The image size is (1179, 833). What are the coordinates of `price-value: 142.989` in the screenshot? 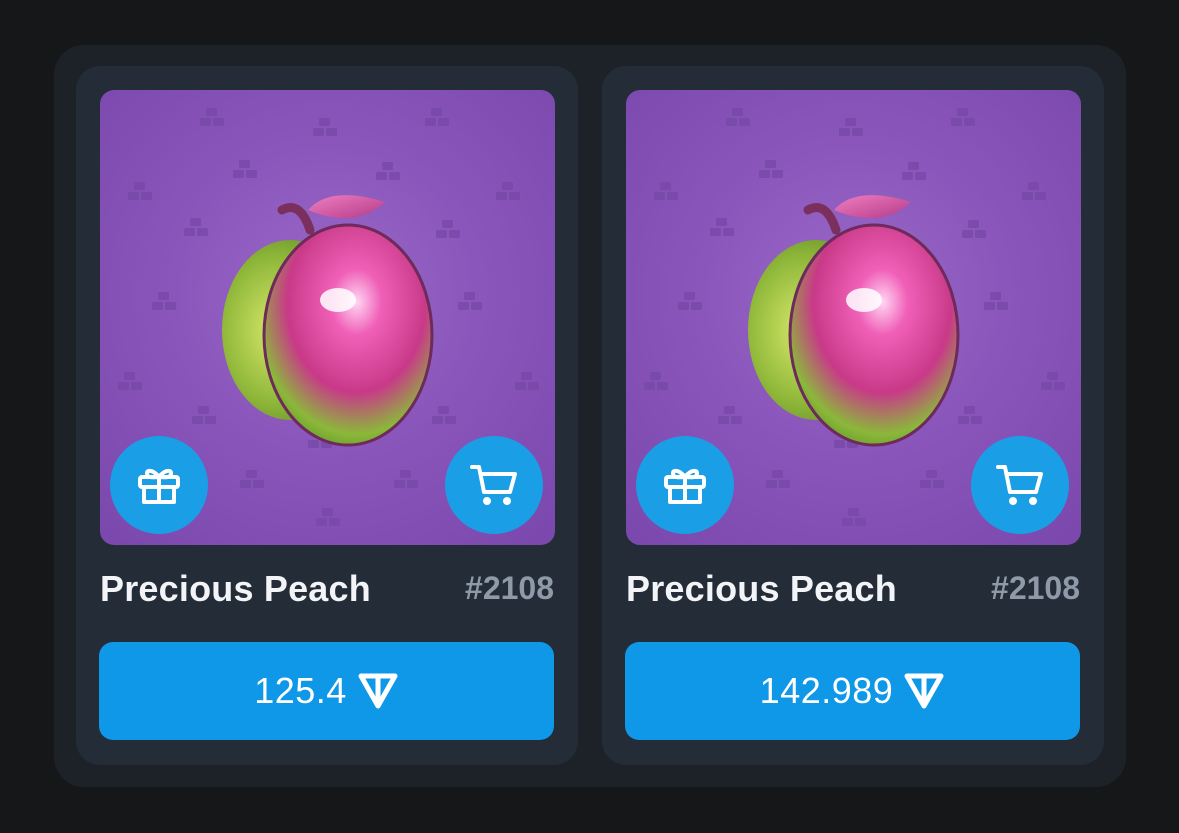 It's located at (826, 690).